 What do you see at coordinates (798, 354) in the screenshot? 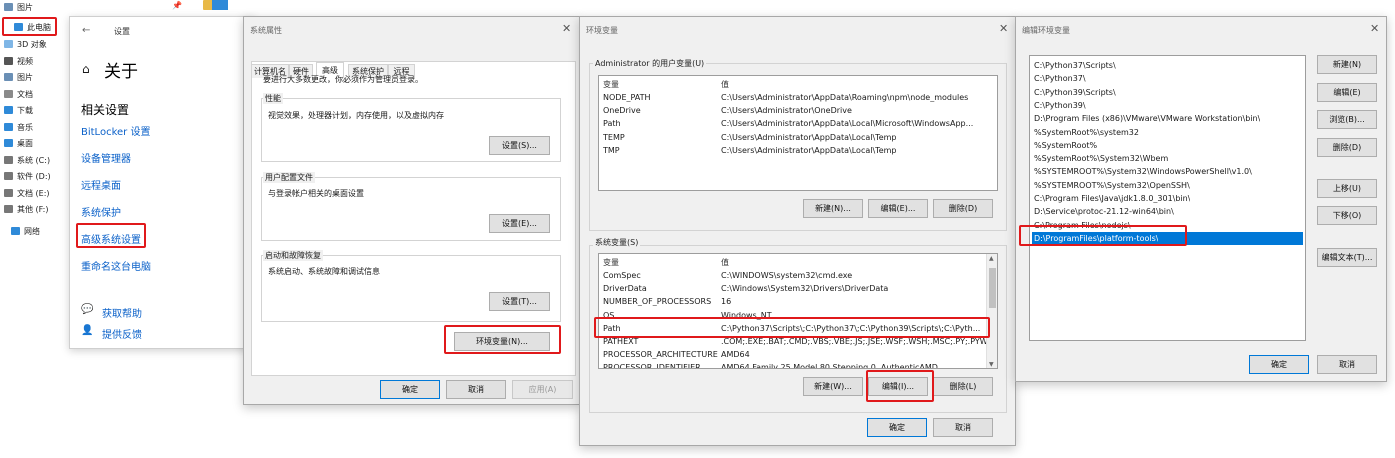
I see `table-row: PROCESSOR_ARCHITECTURE AMD64` at bounding box center [798, 354].